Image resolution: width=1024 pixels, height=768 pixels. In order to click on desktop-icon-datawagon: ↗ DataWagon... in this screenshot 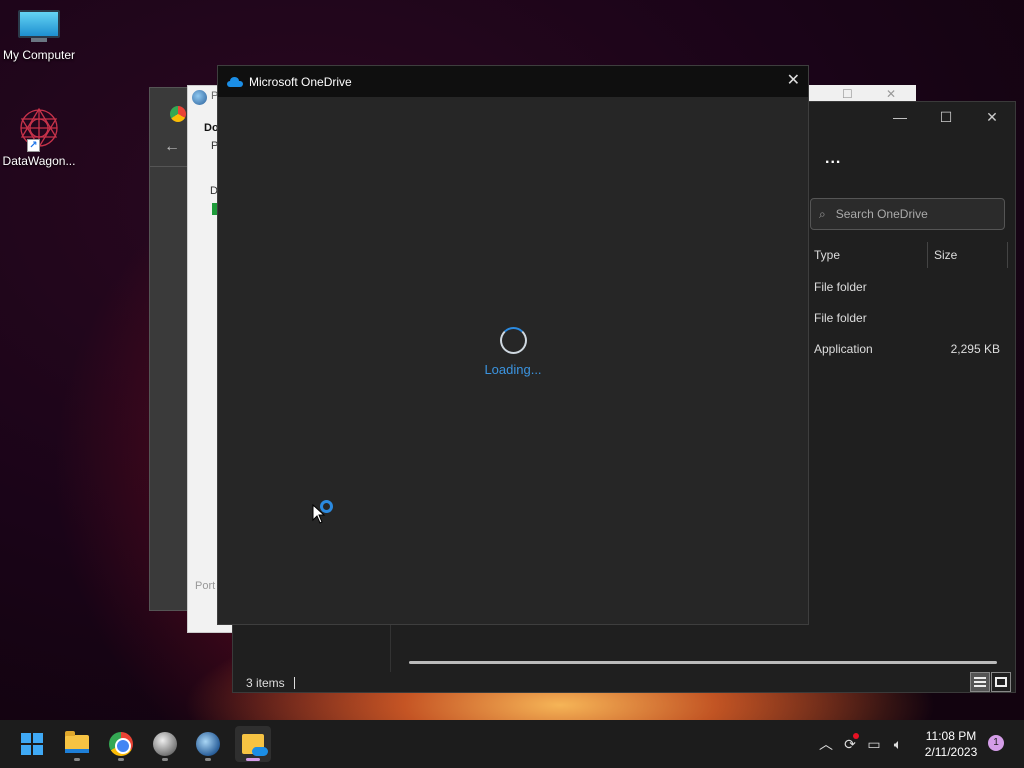, I will do `click(39, 137)`.